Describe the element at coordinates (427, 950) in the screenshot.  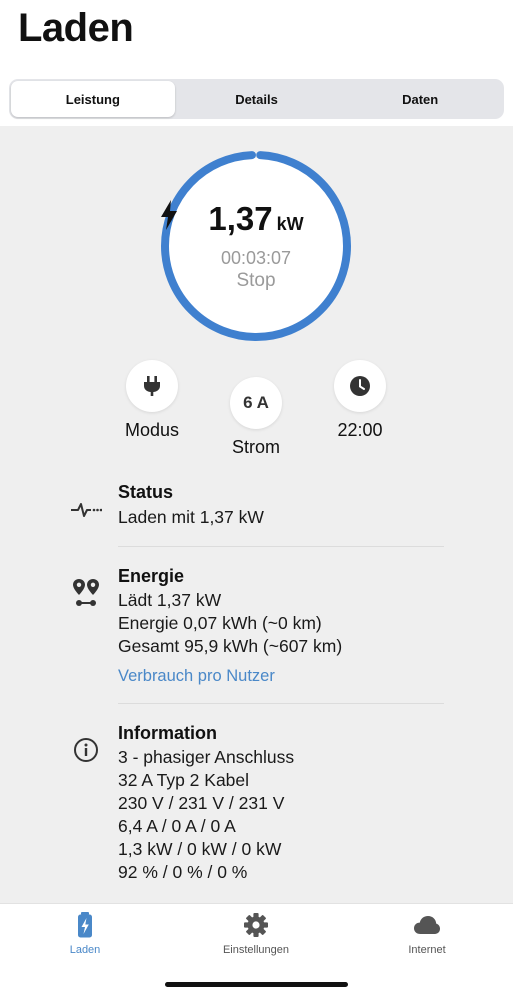
I see `tab-label: Internet` at that location.